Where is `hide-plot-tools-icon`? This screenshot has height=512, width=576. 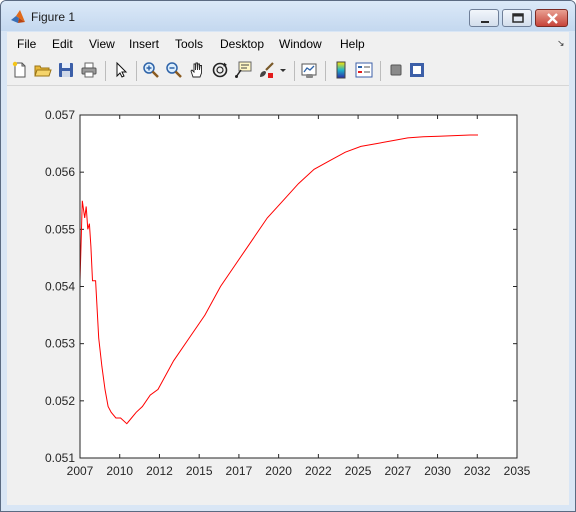 hide-plot-tools-icon is located at coordinates (396, 70).